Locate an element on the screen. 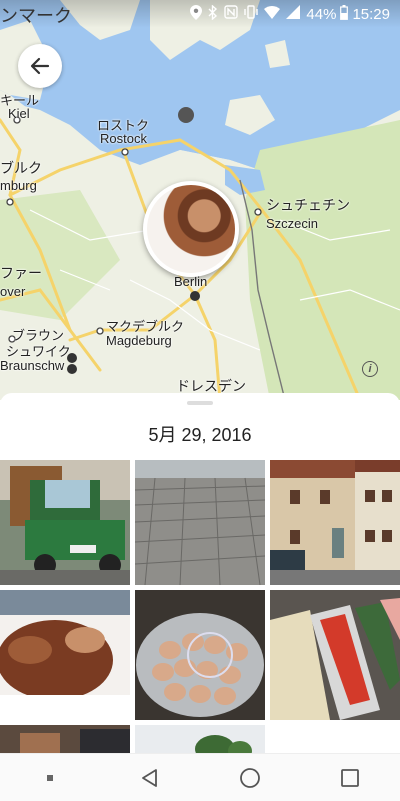 The height and width of the screenshot is (801, 400). triangle-back-icon is located at coordinates (149, 777).